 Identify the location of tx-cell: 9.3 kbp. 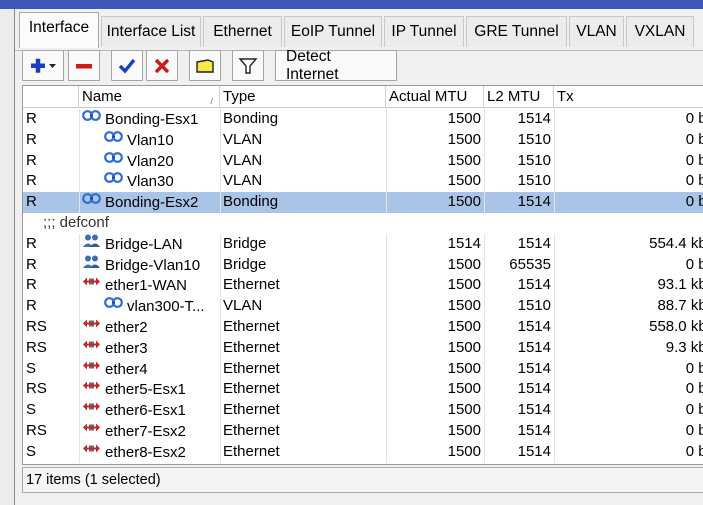
(629, 348).